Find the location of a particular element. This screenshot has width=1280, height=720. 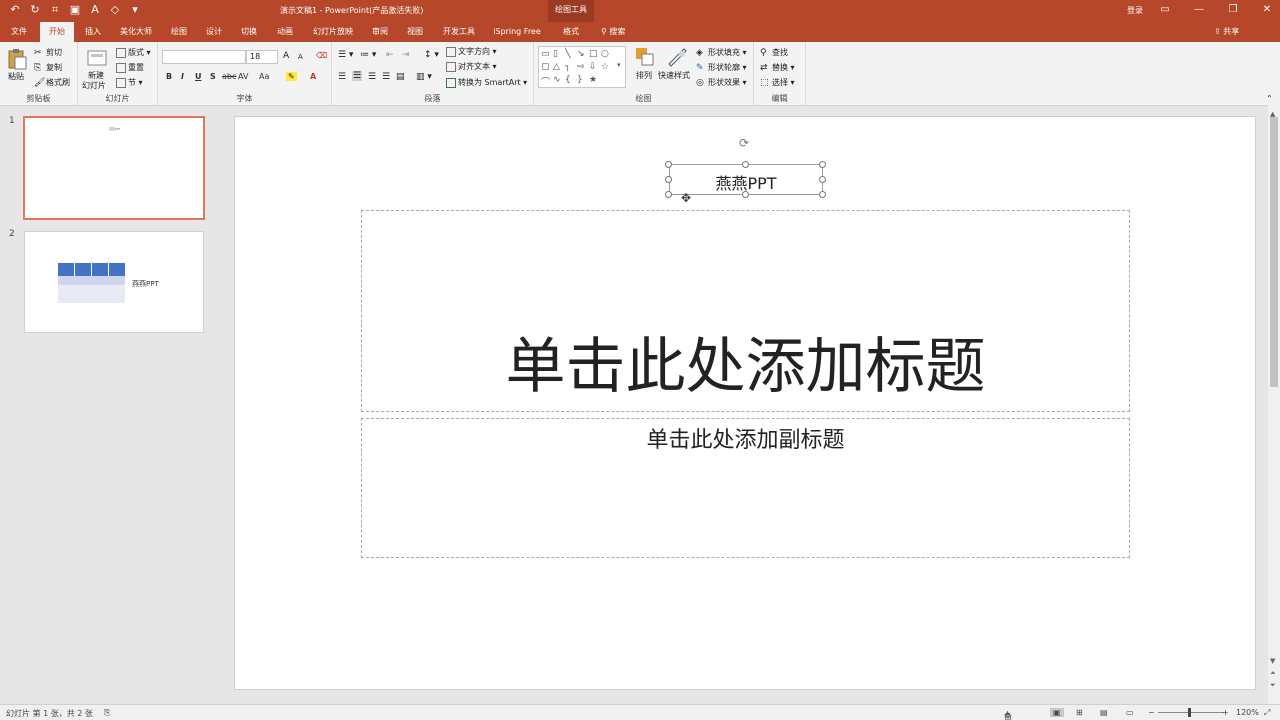

vtextbox-shape-icon: ▯ is located at coordinates (555, 54).